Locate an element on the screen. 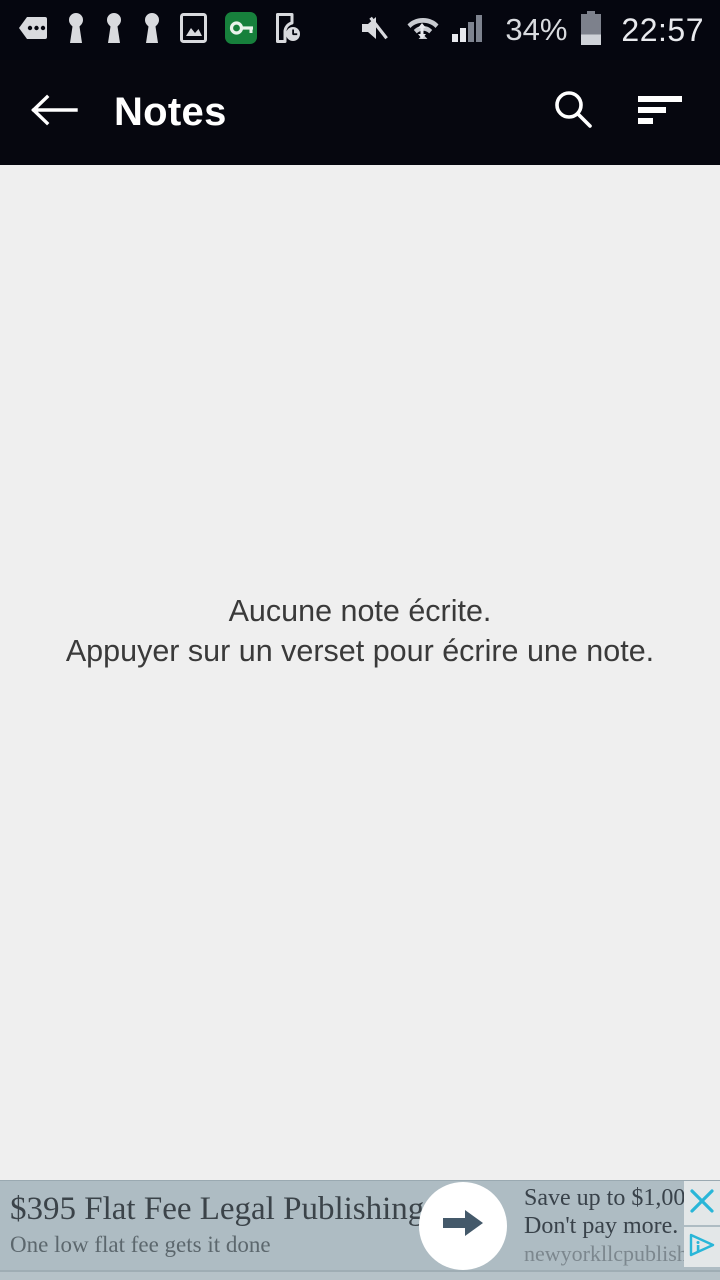  app-bar: Notes is located at coordinates (360, 119).